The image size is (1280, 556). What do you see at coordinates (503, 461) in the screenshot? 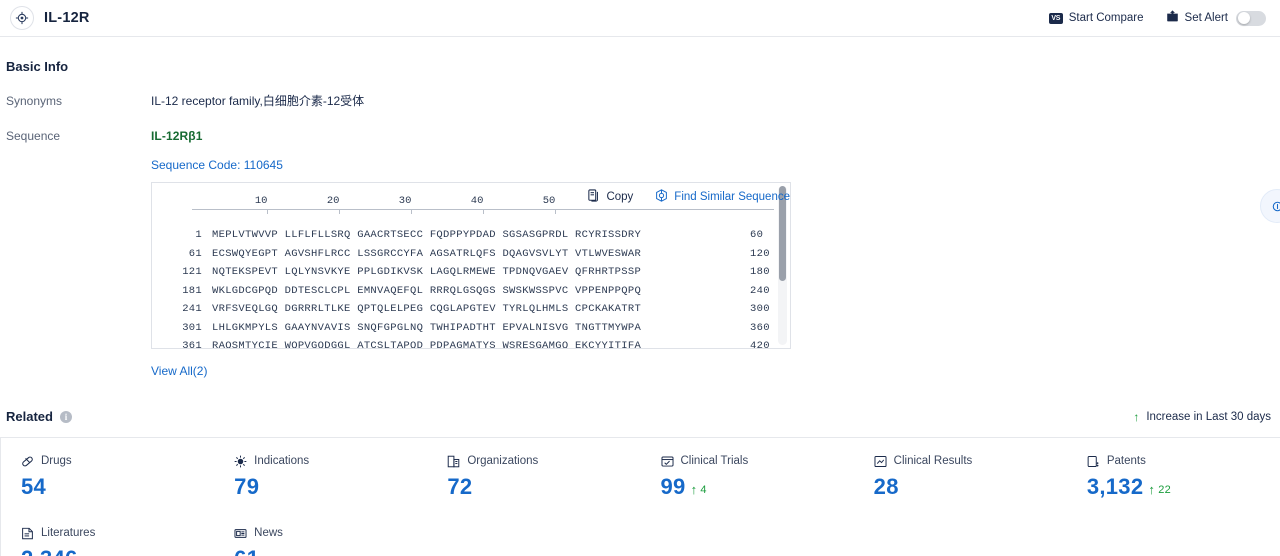
I see `stat-label: Organizations` at bounding box center [503, 461].